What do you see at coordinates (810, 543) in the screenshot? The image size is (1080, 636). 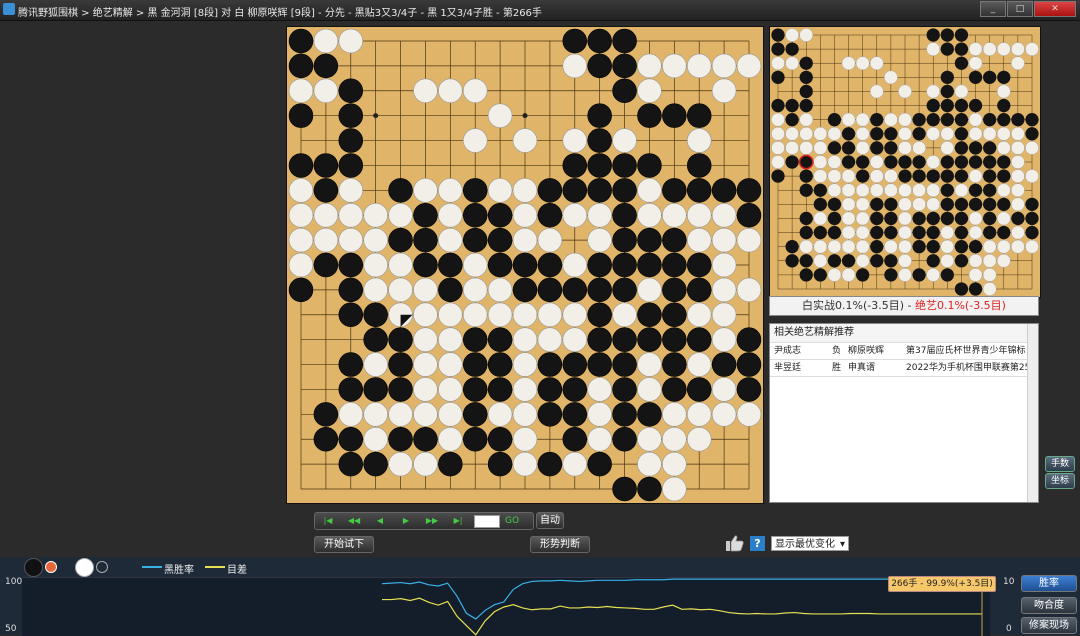 I see `best-variation-select: 显示最优变化 ▾` at bounding box center [810, 543].